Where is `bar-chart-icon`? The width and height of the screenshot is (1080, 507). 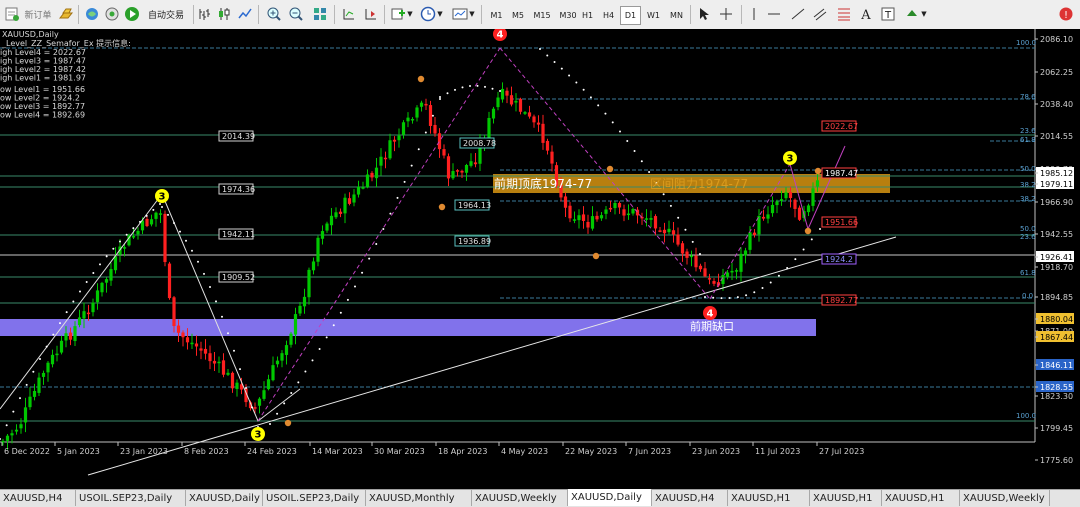 bar-chart-icon is located at coordinates (205, 14).